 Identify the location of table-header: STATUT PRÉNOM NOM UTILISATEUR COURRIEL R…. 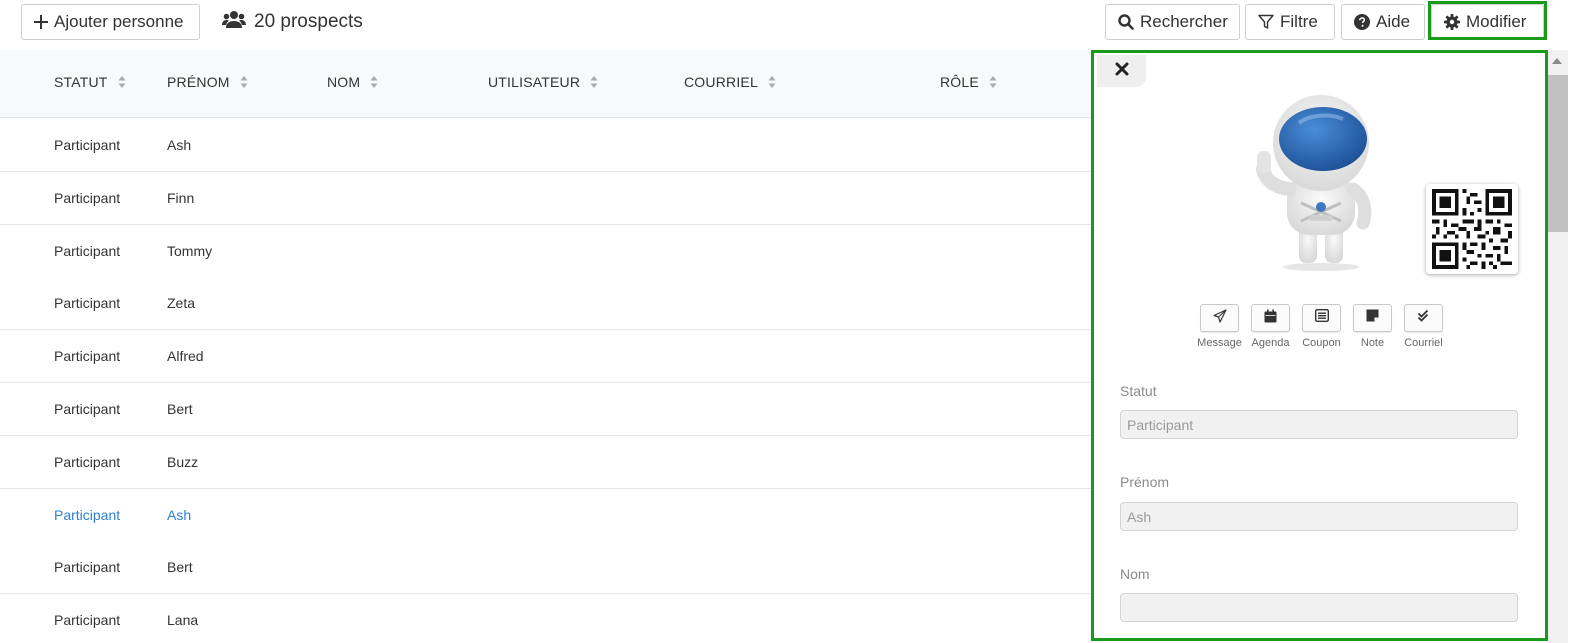
(545, 84).